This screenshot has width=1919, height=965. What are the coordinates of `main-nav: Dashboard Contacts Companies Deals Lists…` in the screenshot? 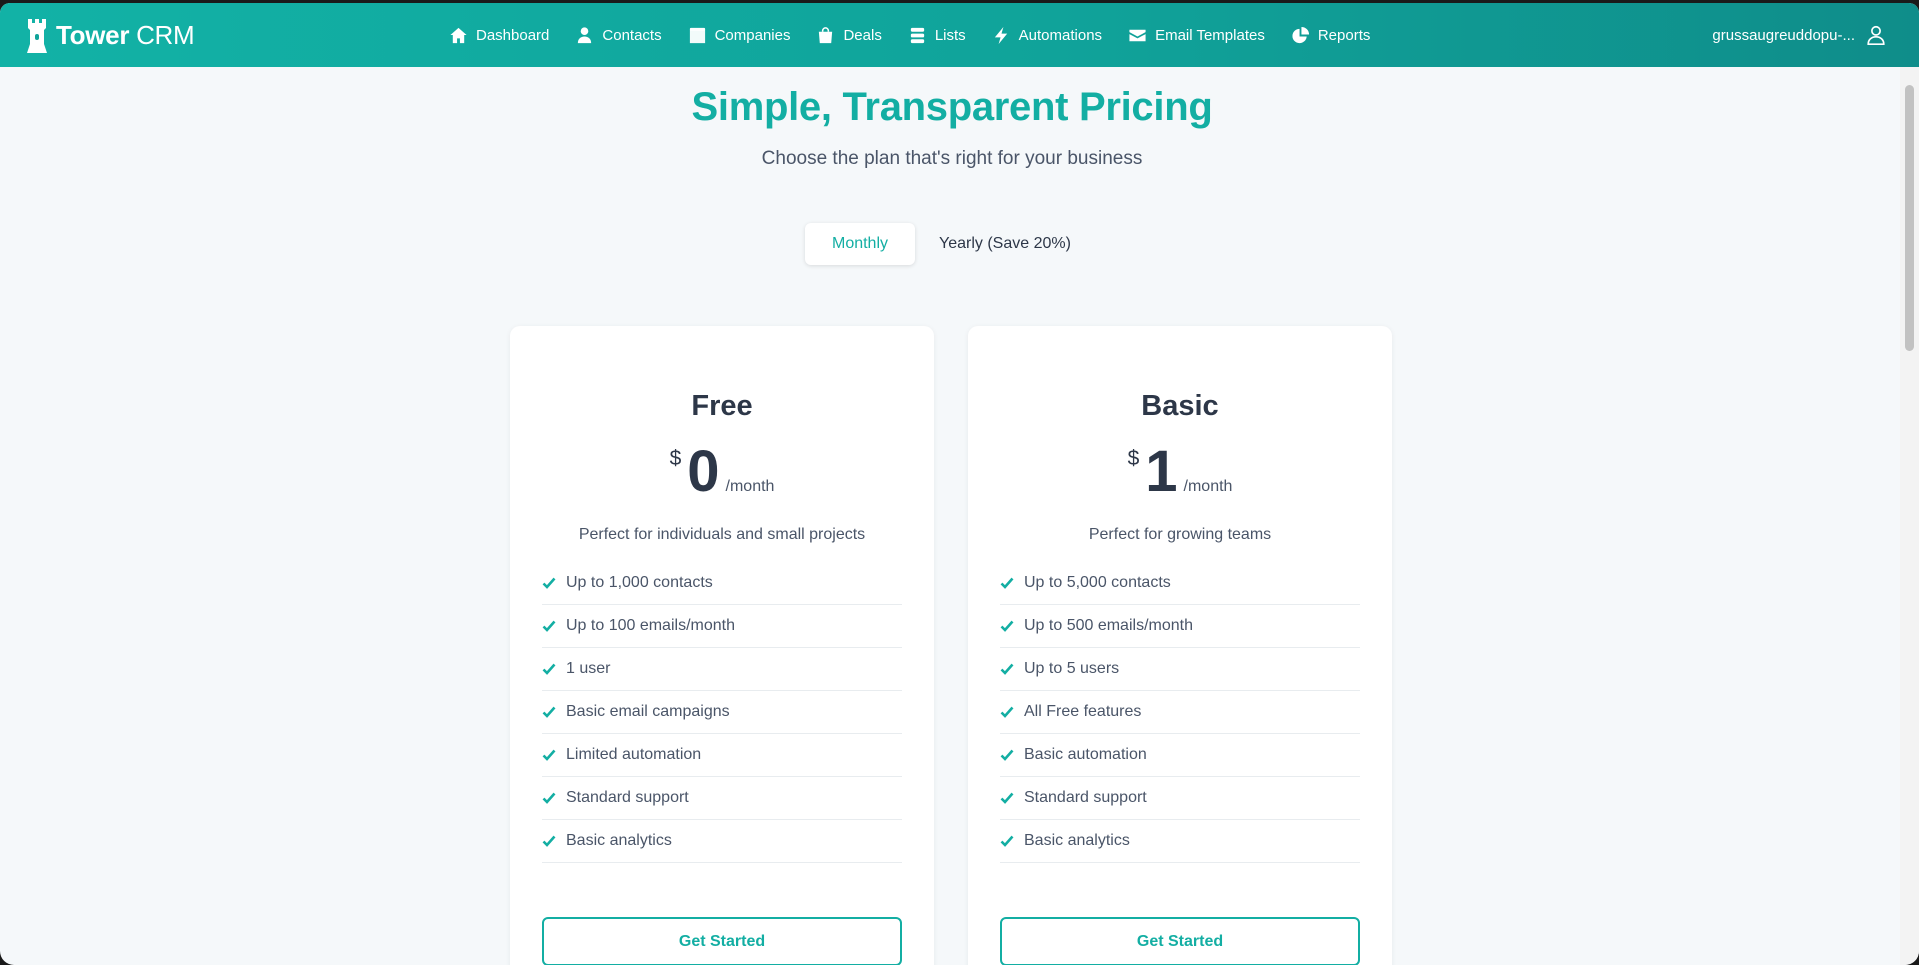 It's located at (922, 35).